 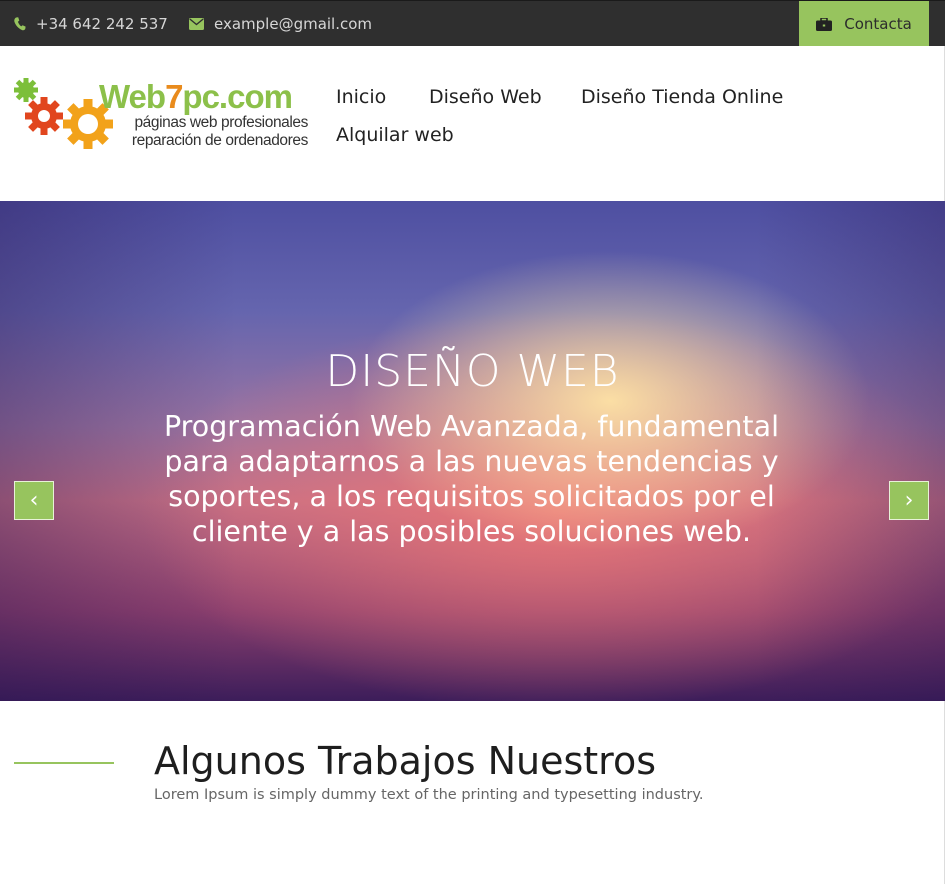 I want to click on slider-next-button: ›, so click(x=909, y=500).